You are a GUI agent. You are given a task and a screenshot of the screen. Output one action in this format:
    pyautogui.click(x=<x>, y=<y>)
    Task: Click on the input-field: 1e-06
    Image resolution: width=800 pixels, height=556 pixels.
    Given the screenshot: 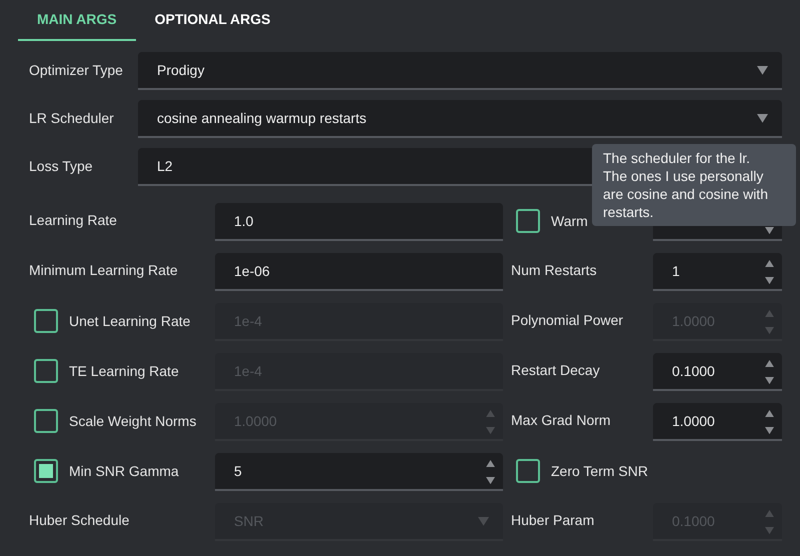 What is the action you would take?
    pyautogui.click(x=359, y=272)
    